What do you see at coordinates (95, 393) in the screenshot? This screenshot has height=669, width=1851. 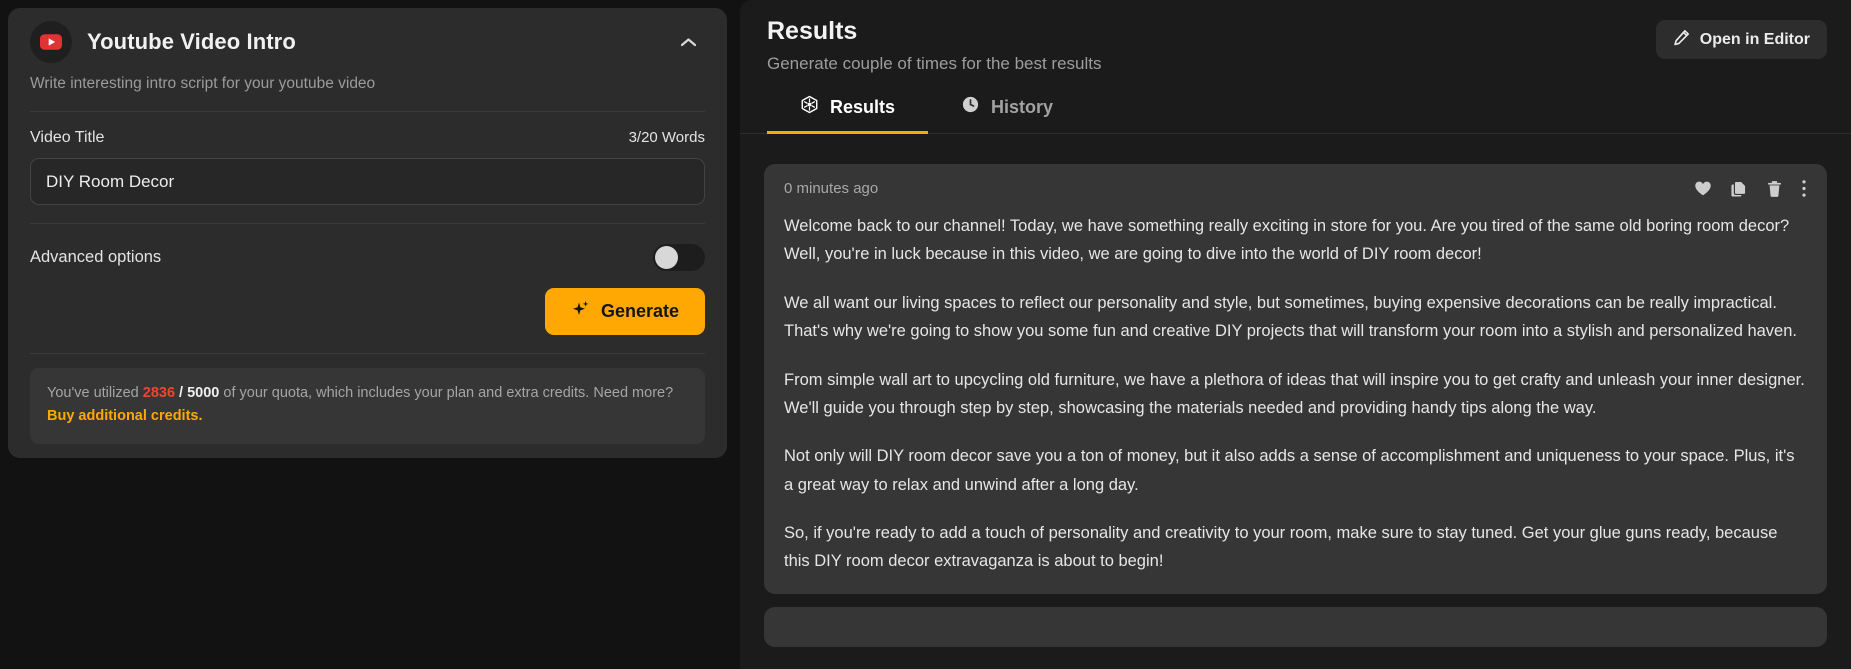 I see `quota-prefix: You've utilized` at bounding box center [95, 393].